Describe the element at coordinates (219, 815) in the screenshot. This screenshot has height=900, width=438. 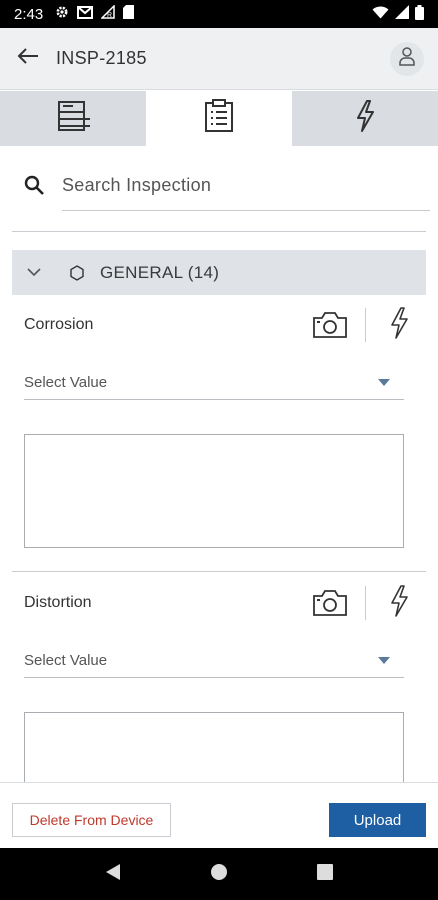
I see `footer-bar: Delete From Device Upload` at that location.